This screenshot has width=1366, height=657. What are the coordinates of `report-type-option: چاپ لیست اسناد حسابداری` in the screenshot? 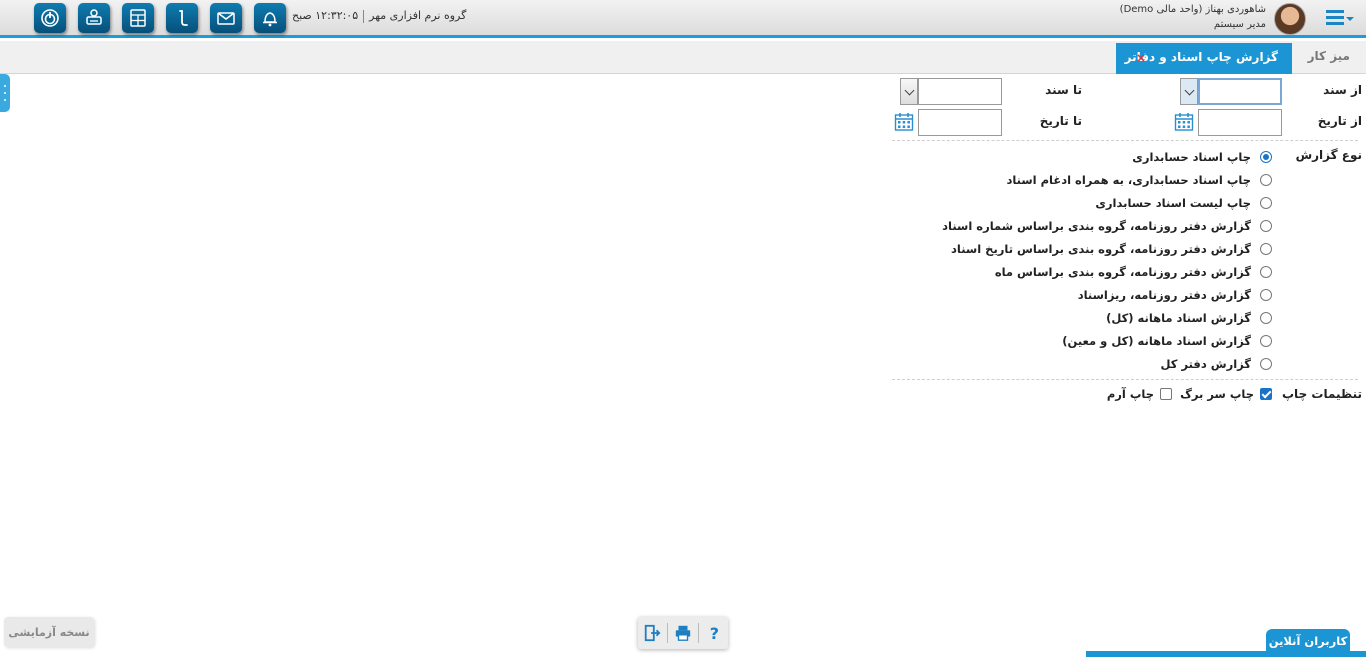 It's located at (1183, 203).